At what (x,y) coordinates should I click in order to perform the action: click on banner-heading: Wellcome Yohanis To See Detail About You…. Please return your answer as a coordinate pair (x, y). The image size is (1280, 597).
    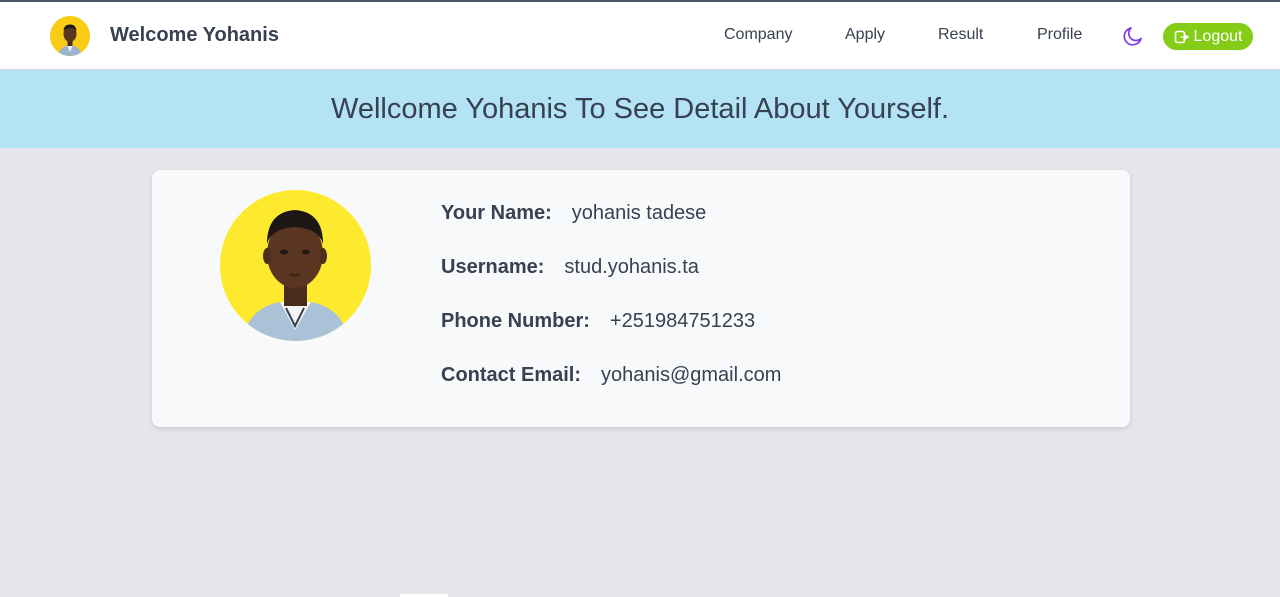
    Looking at the image, I should click on (640, 108).